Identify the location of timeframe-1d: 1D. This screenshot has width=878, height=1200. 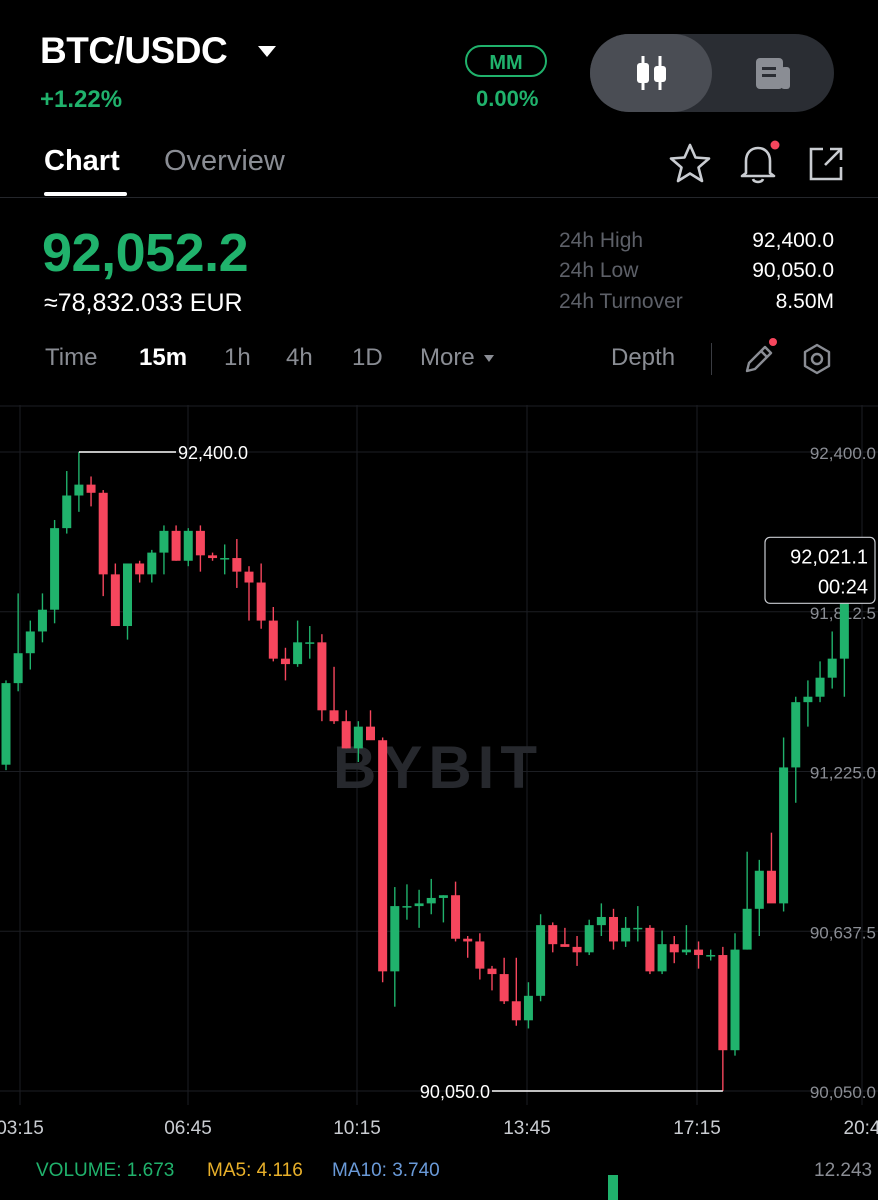
(367, 358).